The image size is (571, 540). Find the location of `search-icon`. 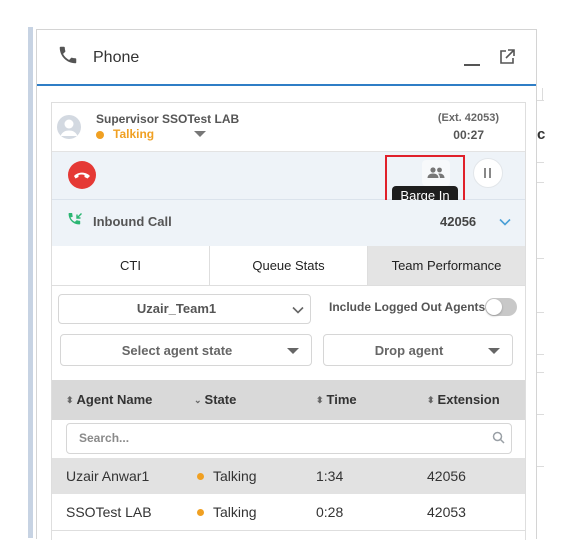

search-icon is located at coordinates (498, 437).